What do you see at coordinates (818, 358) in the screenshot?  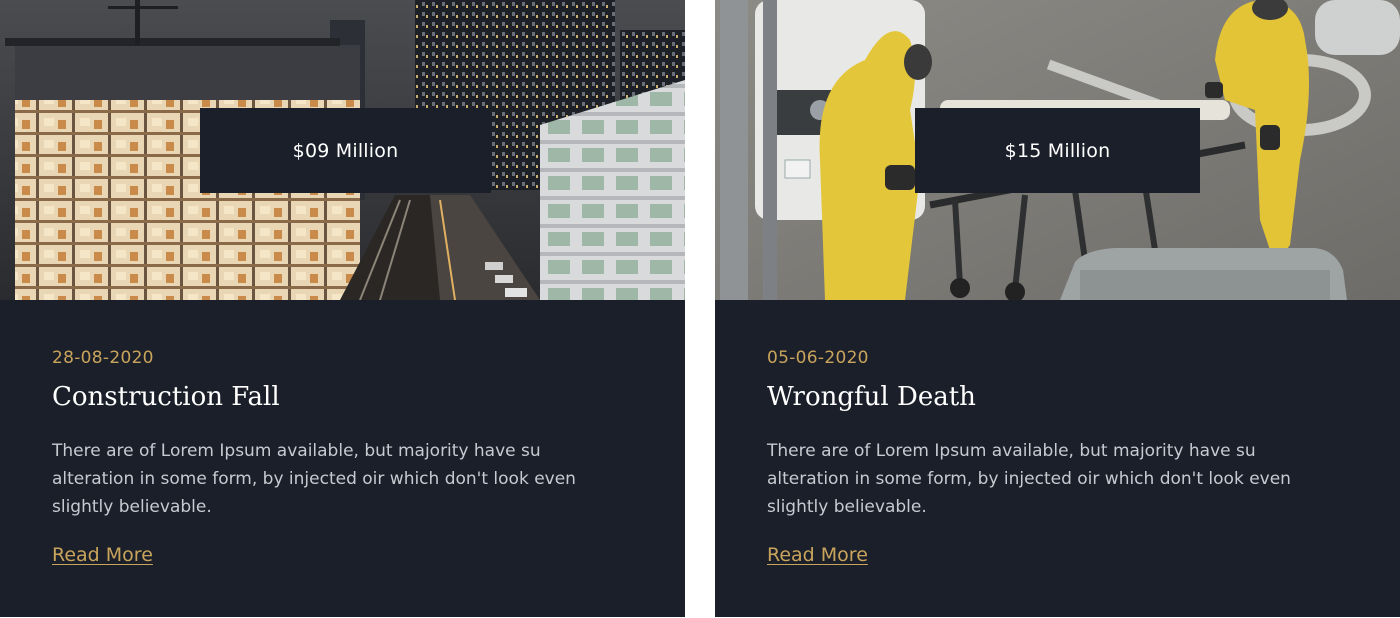 I see `case-date: 05-06-2020` at bounding box center [818, 358].